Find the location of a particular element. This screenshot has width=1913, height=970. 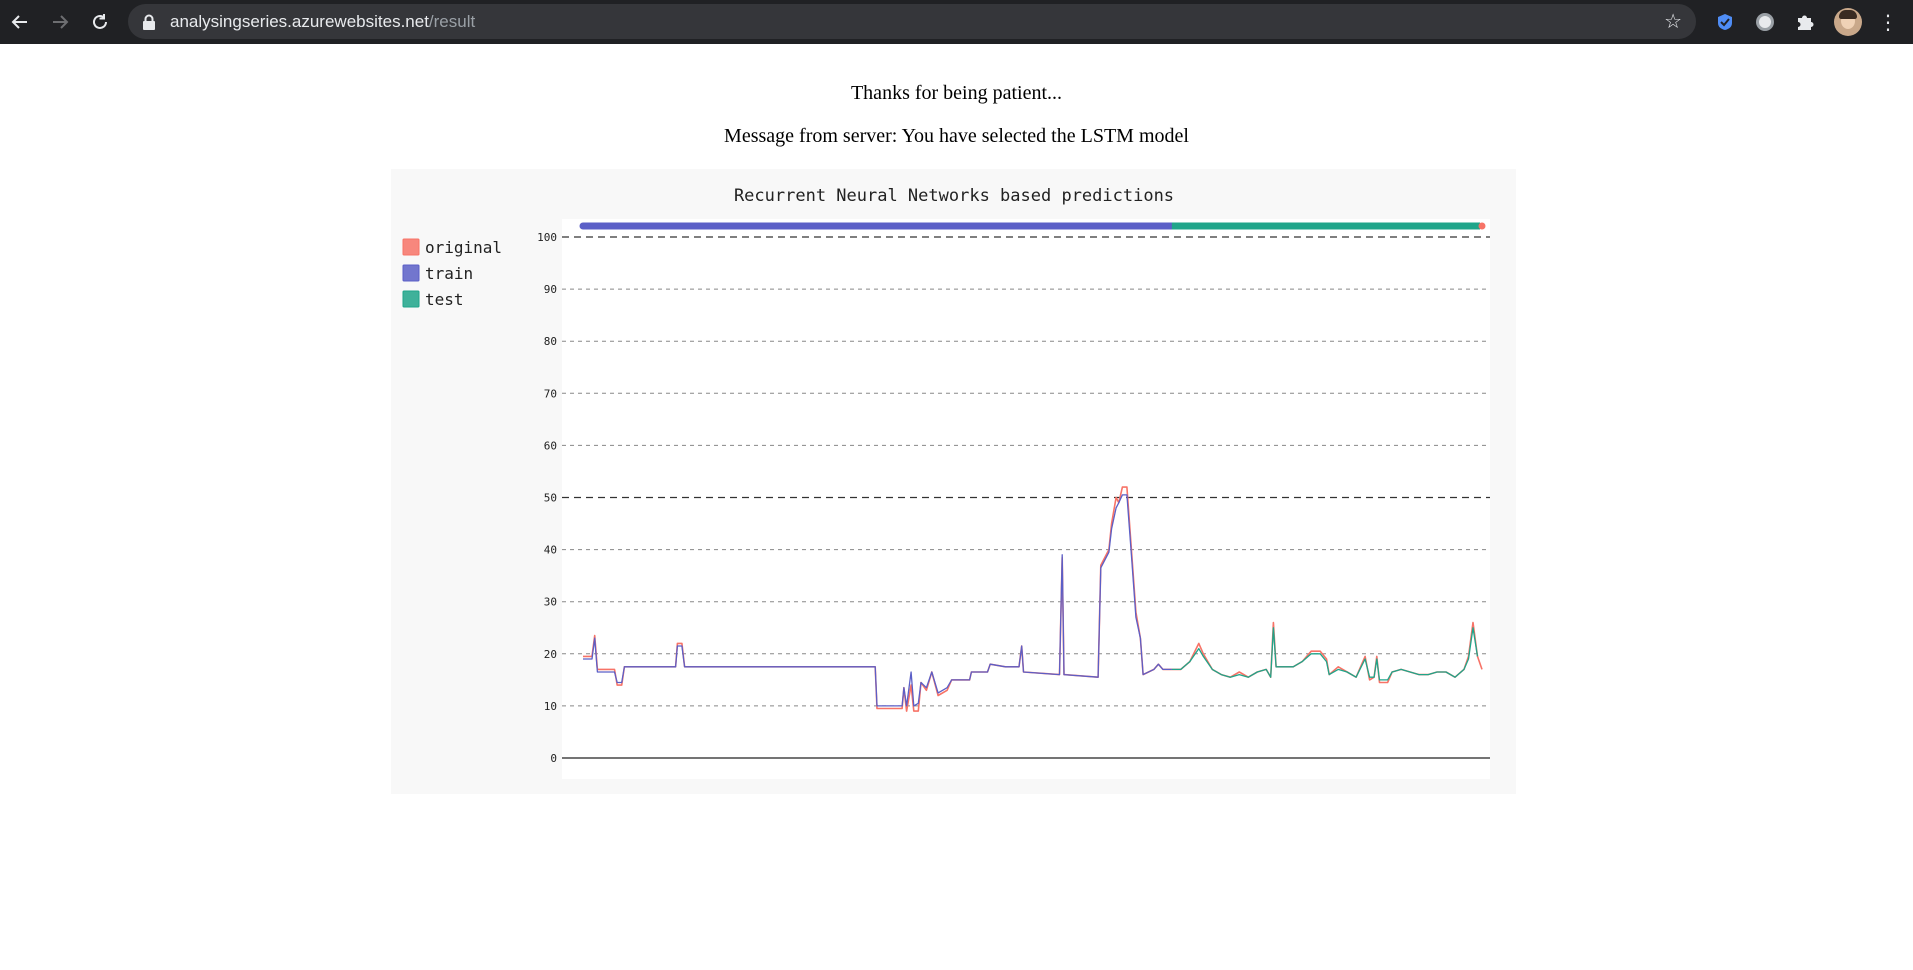

url-host: analysingseries.azurewebsites.net is located at coordinates (299, 21).